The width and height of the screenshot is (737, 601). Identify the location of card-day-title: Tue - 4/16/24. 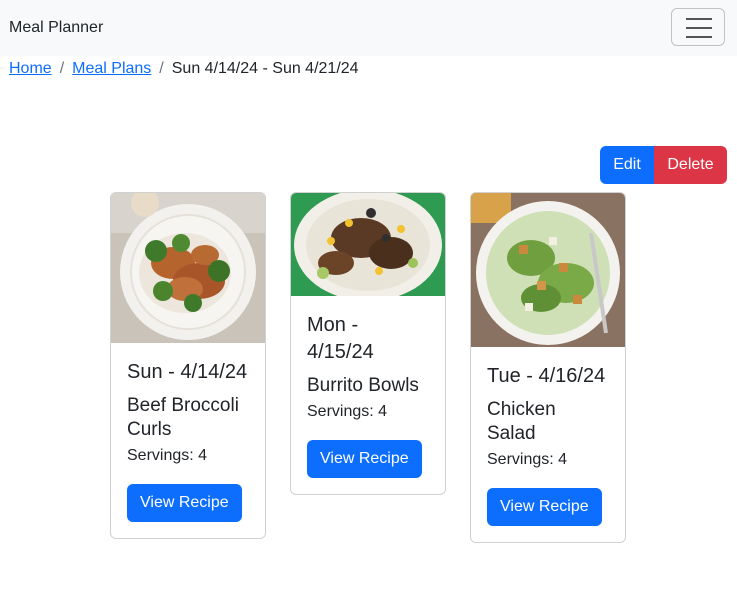
(546, 376).